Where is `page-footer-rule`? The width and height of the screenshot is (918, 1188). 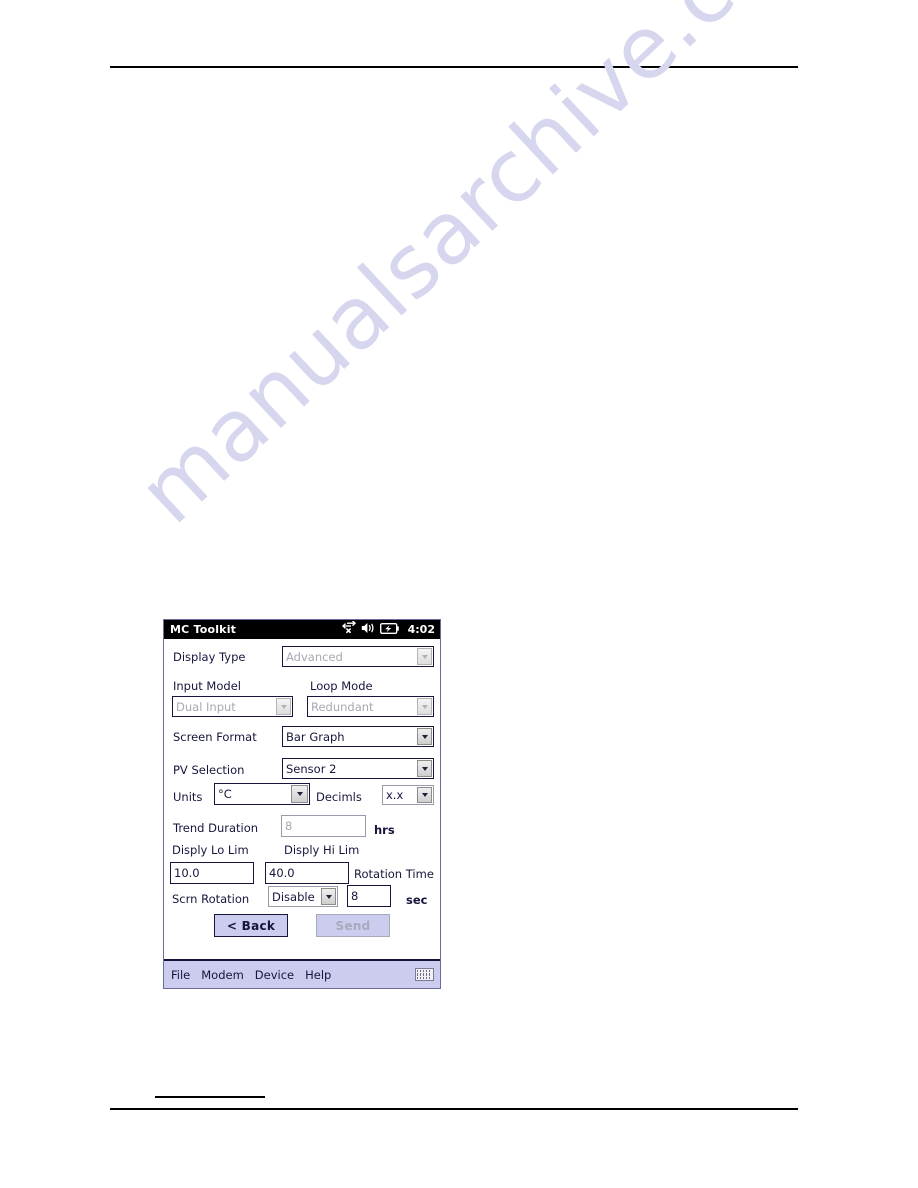
page-footer-rule is located at coordinates (454, 1109).